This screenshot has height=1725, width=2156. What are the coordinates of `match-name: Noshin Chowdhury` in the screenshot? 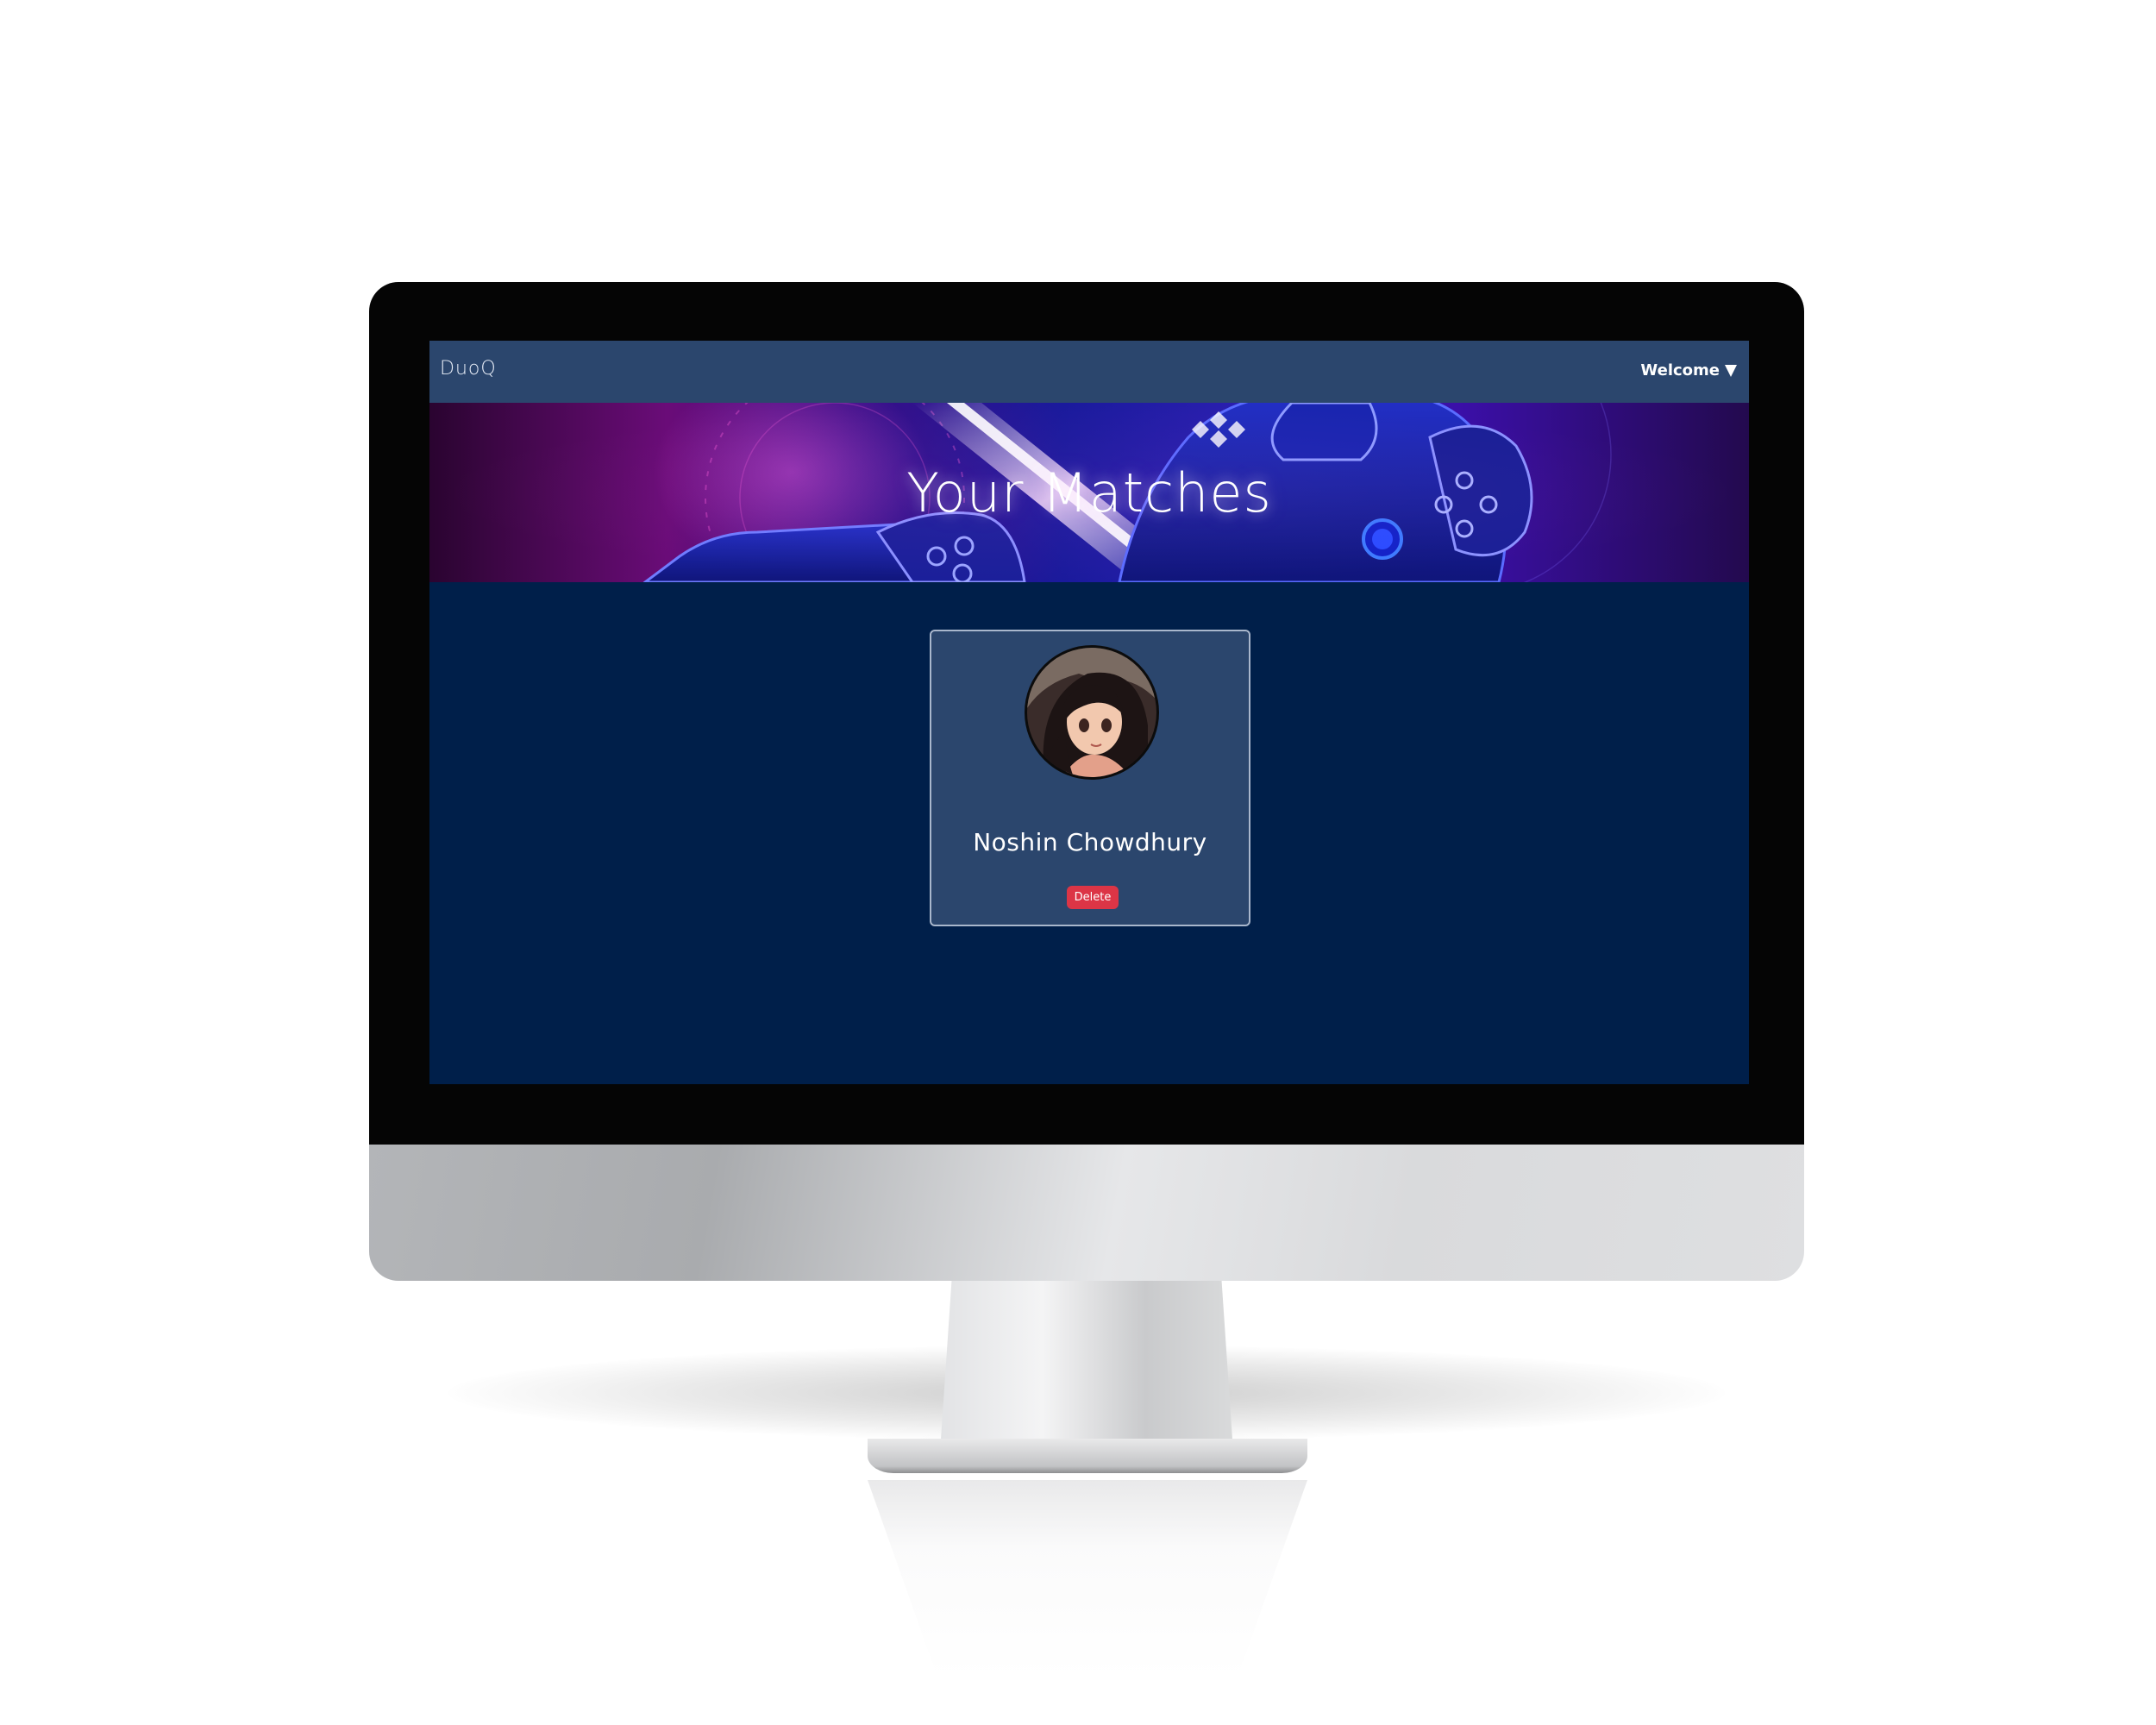 It's located at (1090, 842).